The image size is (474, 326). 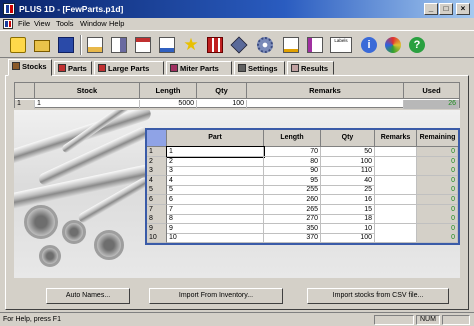 What do you see at coordinates (157, 219) in the screenshot?
I see `part-row-number: 8` at bounding box center [157, 219].